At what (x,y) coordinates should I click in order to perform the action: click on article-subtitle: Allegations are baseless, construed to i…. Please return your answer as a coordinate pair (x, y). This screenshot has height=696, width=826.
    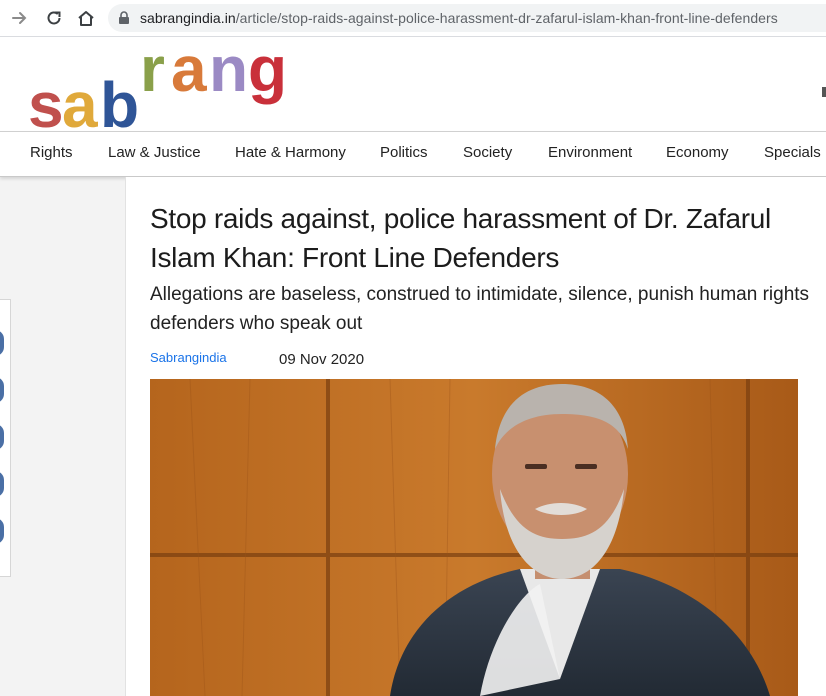
    Looking at the image, I should click on (480, 309).